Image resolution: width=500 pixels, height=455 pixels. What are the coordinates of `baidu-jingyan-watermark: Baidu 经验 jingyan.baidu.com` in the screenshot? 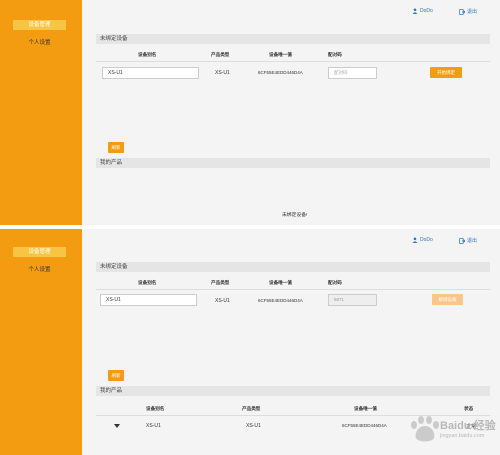 It's located at (450, 431).